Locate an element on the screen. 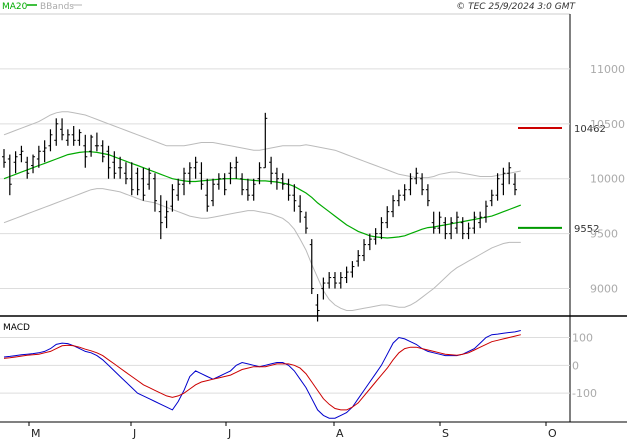 The height and width of the screenshot is (440, 627). credit-text: © TEC 25/9/2024 3:0 GMT is located at coordinates (516, 7).